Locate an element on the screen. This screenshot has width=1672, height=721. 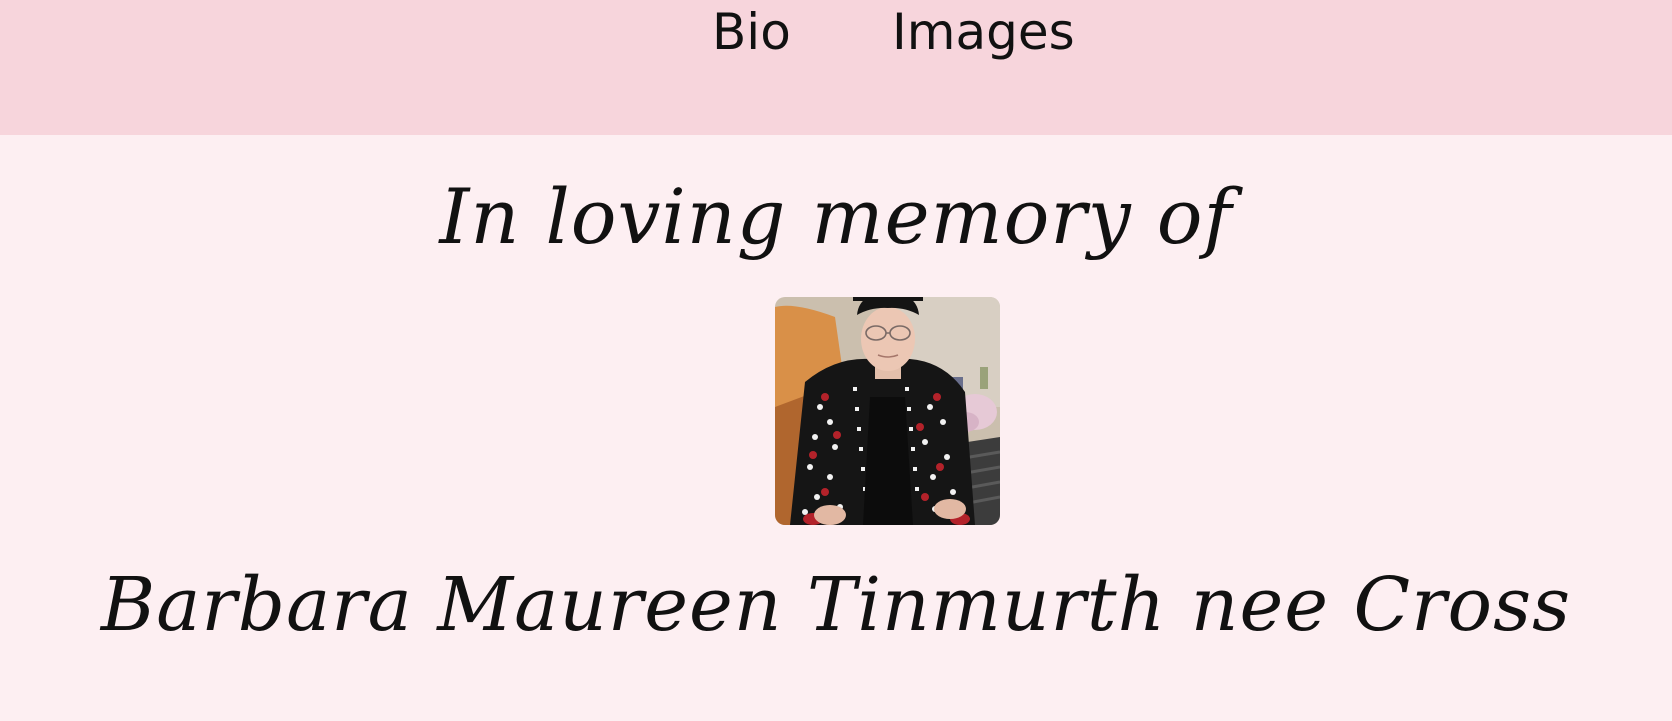
nav-link-images: Images is located at coordinates (983, 32).